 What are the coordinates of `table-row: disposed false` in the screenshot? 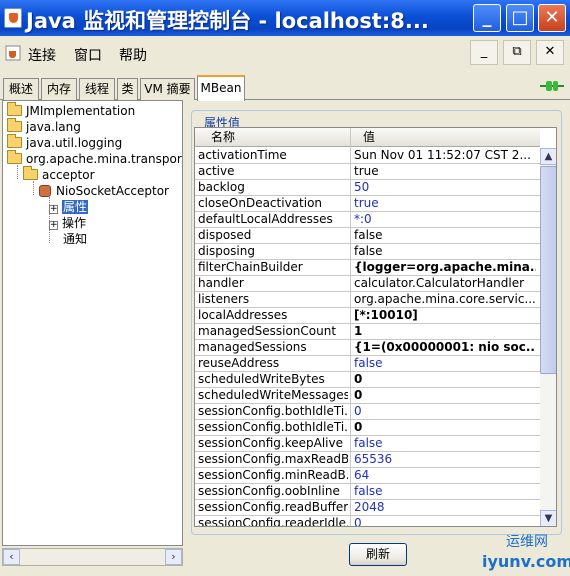 It's located at (367, 236).